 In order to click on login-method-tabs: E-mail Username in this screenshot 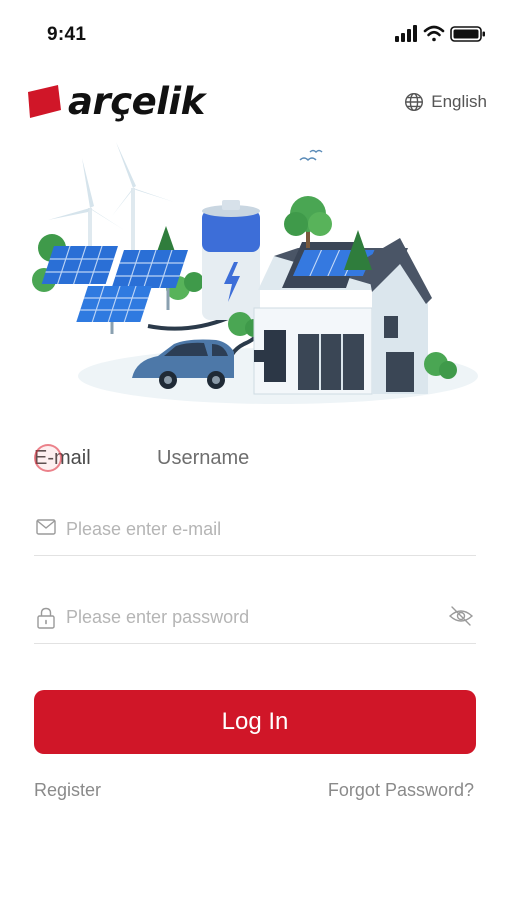, I will do `click(254, 459)`.